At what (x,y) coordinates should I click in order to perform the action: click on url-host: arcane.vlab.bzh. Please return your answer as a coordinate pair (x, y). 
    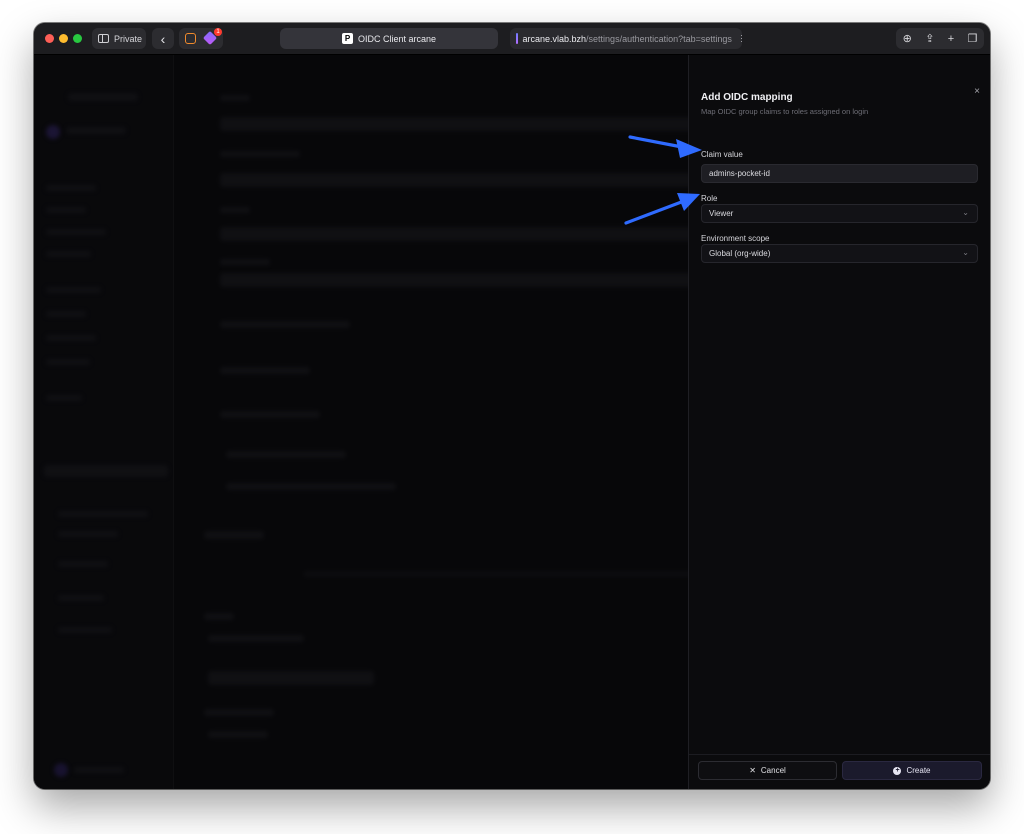
    Looking at the image, I should click on (554, 38).